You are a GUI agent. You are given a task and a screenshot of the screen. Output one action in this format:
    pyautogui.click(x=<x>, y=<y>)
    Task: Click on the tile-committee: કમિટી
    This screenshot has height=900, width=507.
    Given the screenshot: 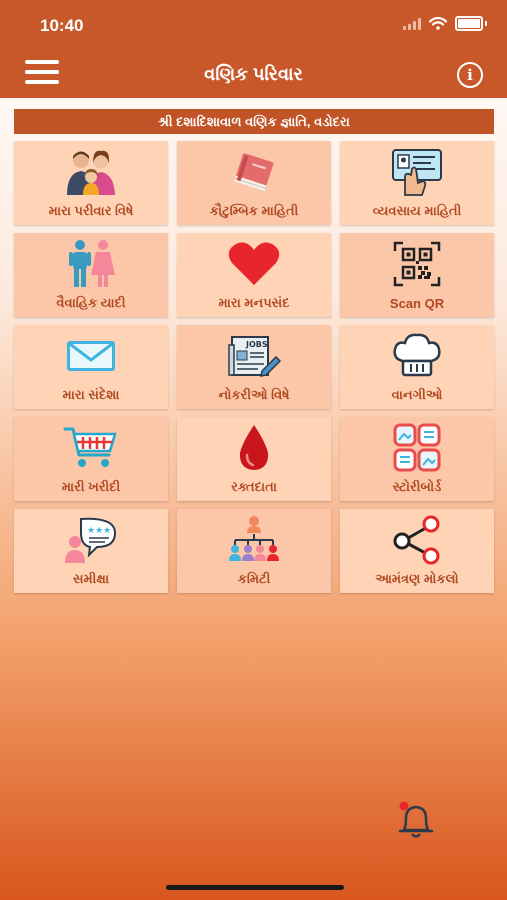 What is the action you would take?
    pyautogui.click(x=254, y=551)
    